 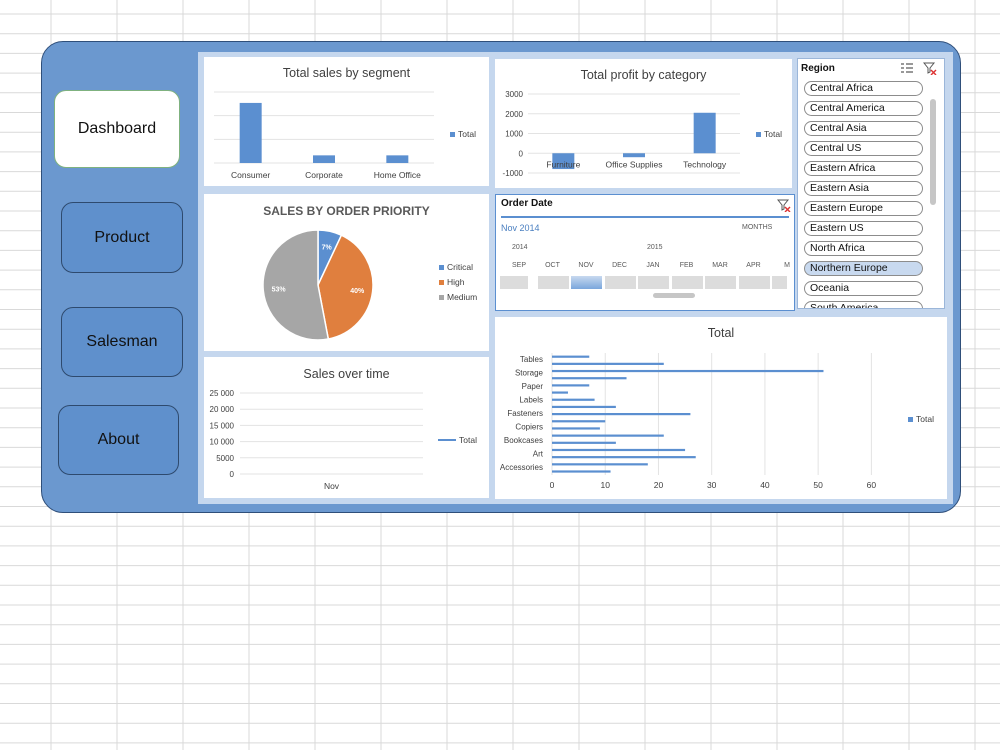 I want to click on nav-about-label: About, so click(x=118, y=439).